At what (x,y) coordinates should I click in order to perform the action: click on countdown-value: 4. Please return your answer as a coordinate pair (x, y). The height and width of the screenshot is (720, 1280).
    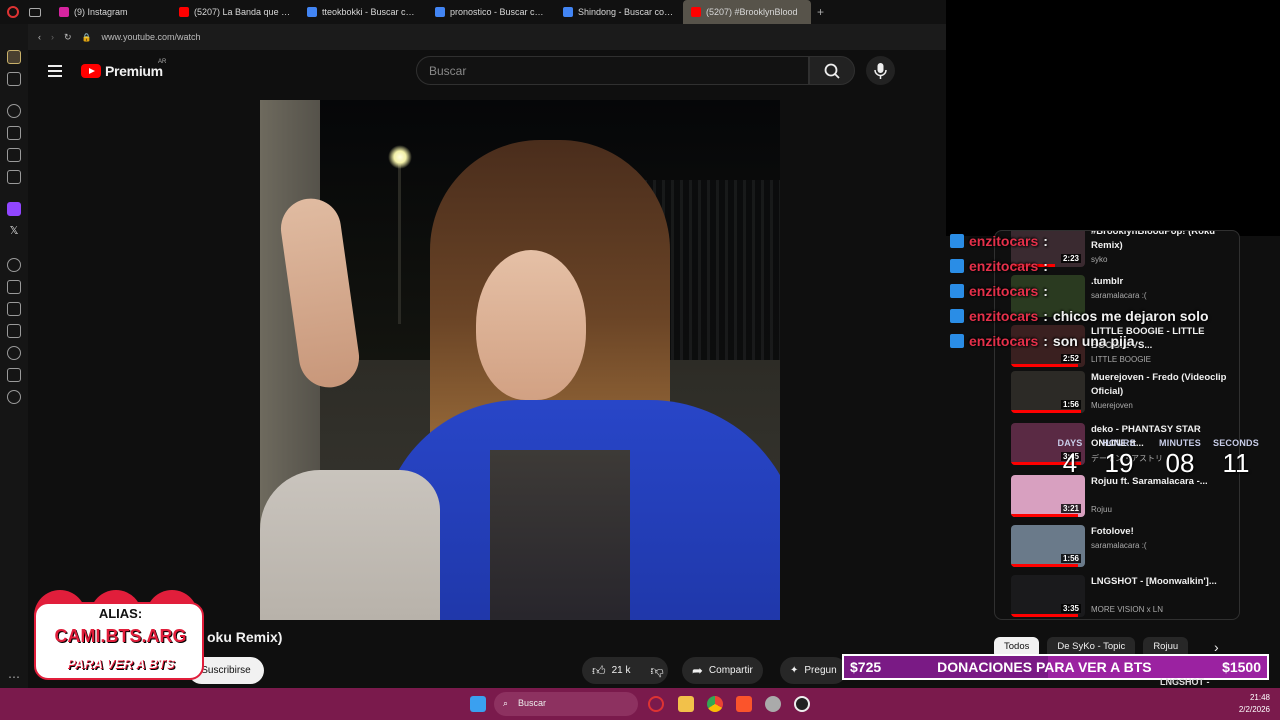
    Looking at the image, I should click on (1070, 463).